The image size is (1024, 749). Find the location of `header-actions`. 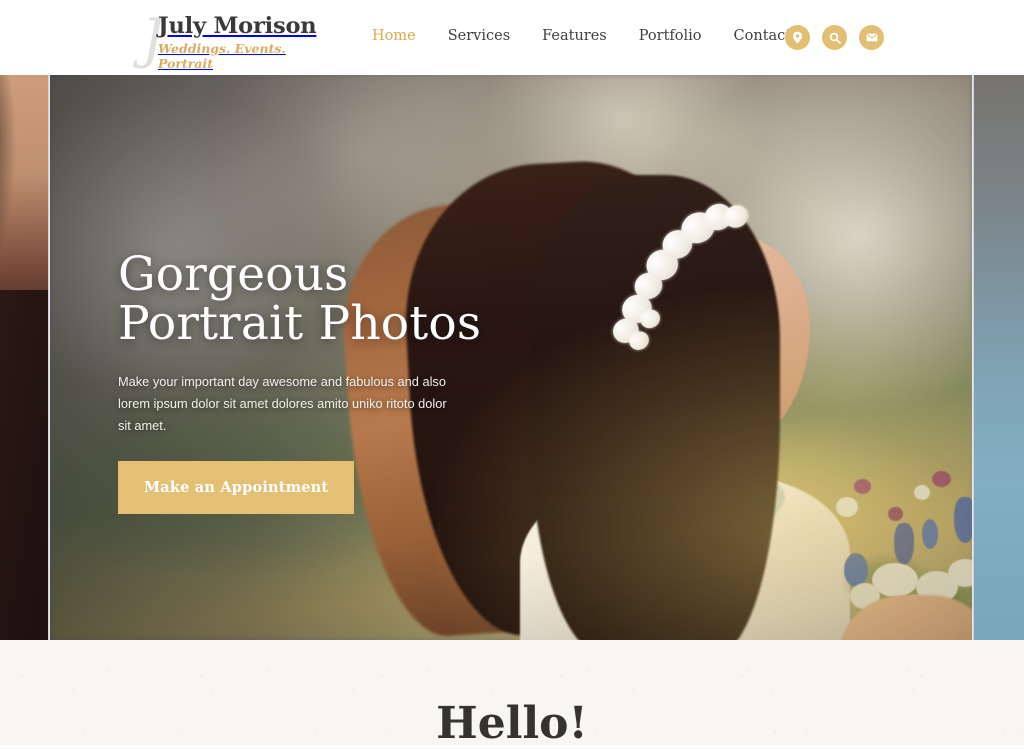

header-actions is located at coordinates (834, 37).